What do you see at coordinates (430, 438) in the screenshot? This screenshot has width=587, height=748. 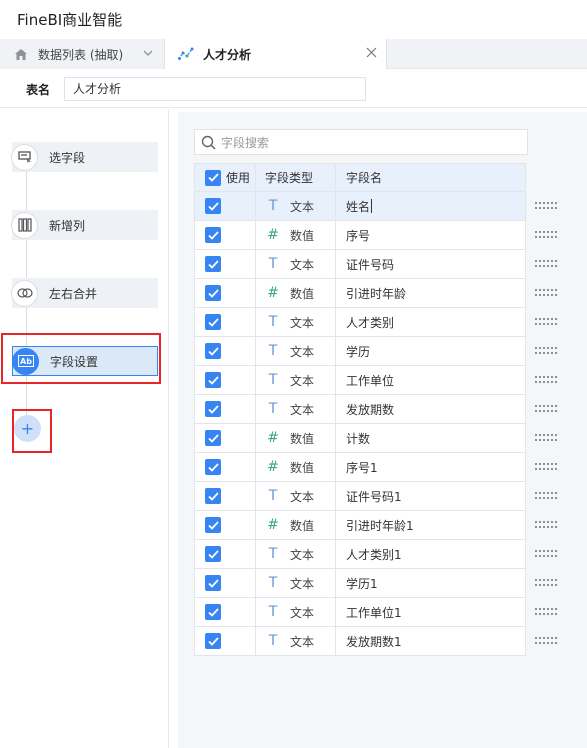 I see `field-name-input: 计数` at bounding box center [430, 438].